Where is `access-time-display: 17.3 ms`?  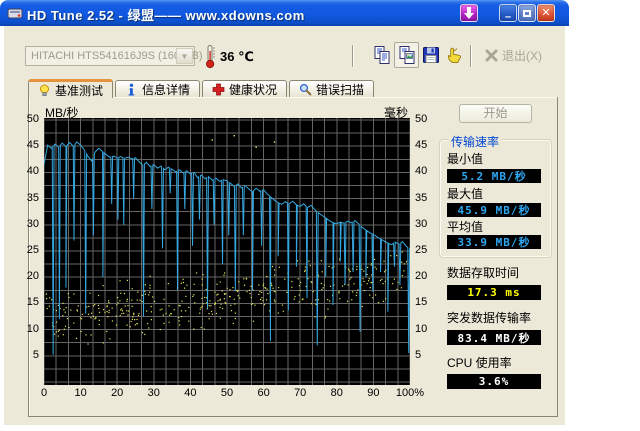 access-time-display: 17.3 ms is located at coordinates (494, 292).